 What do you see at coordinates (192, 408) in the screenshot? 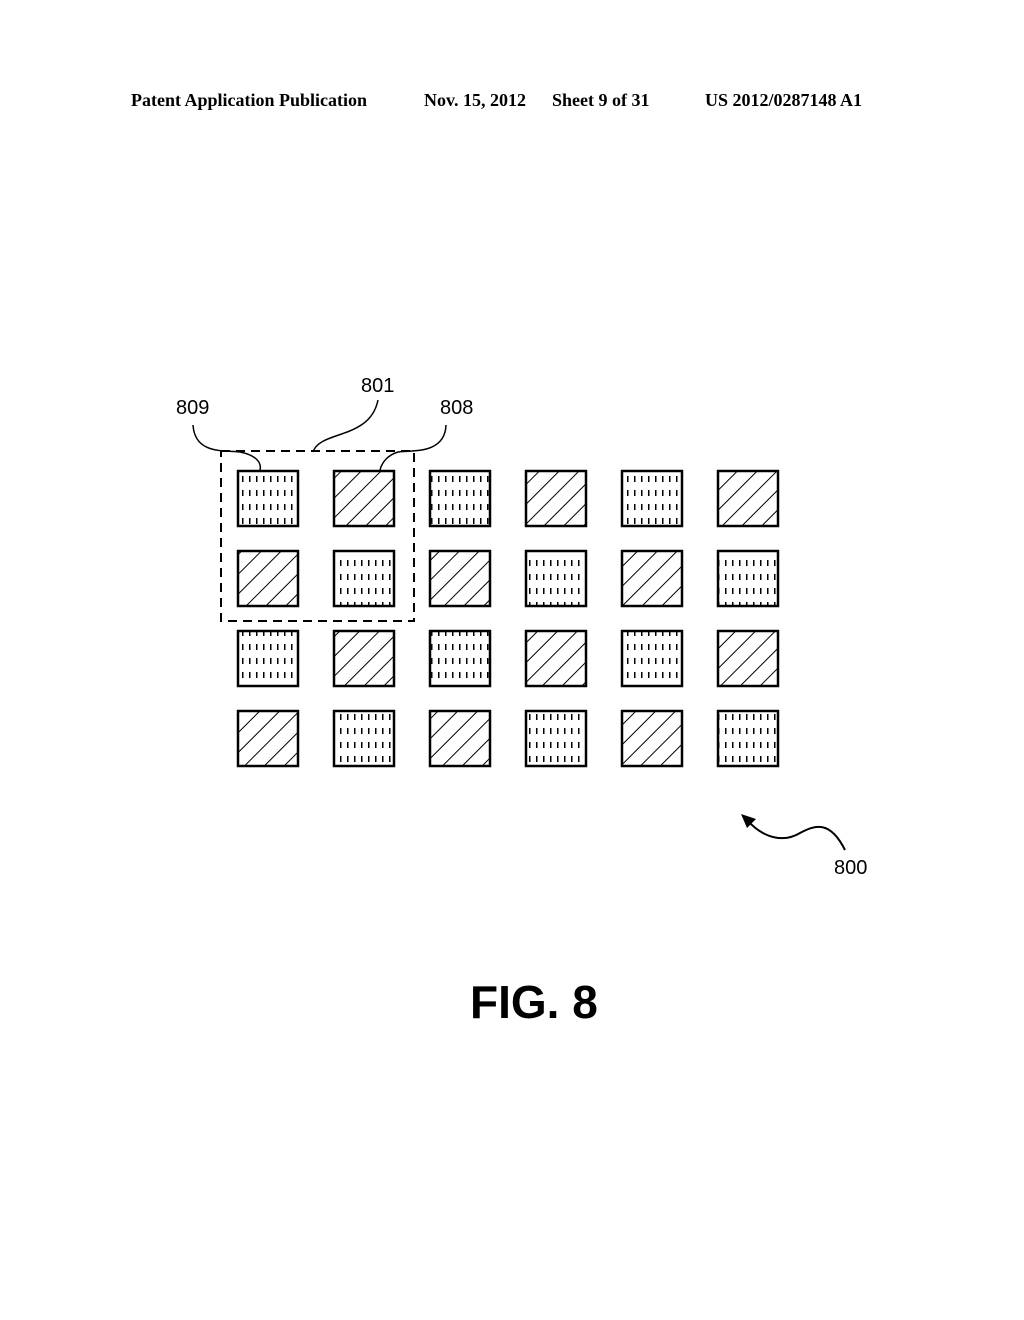
I see `label-809: 809` at bounding box center [192, 408].